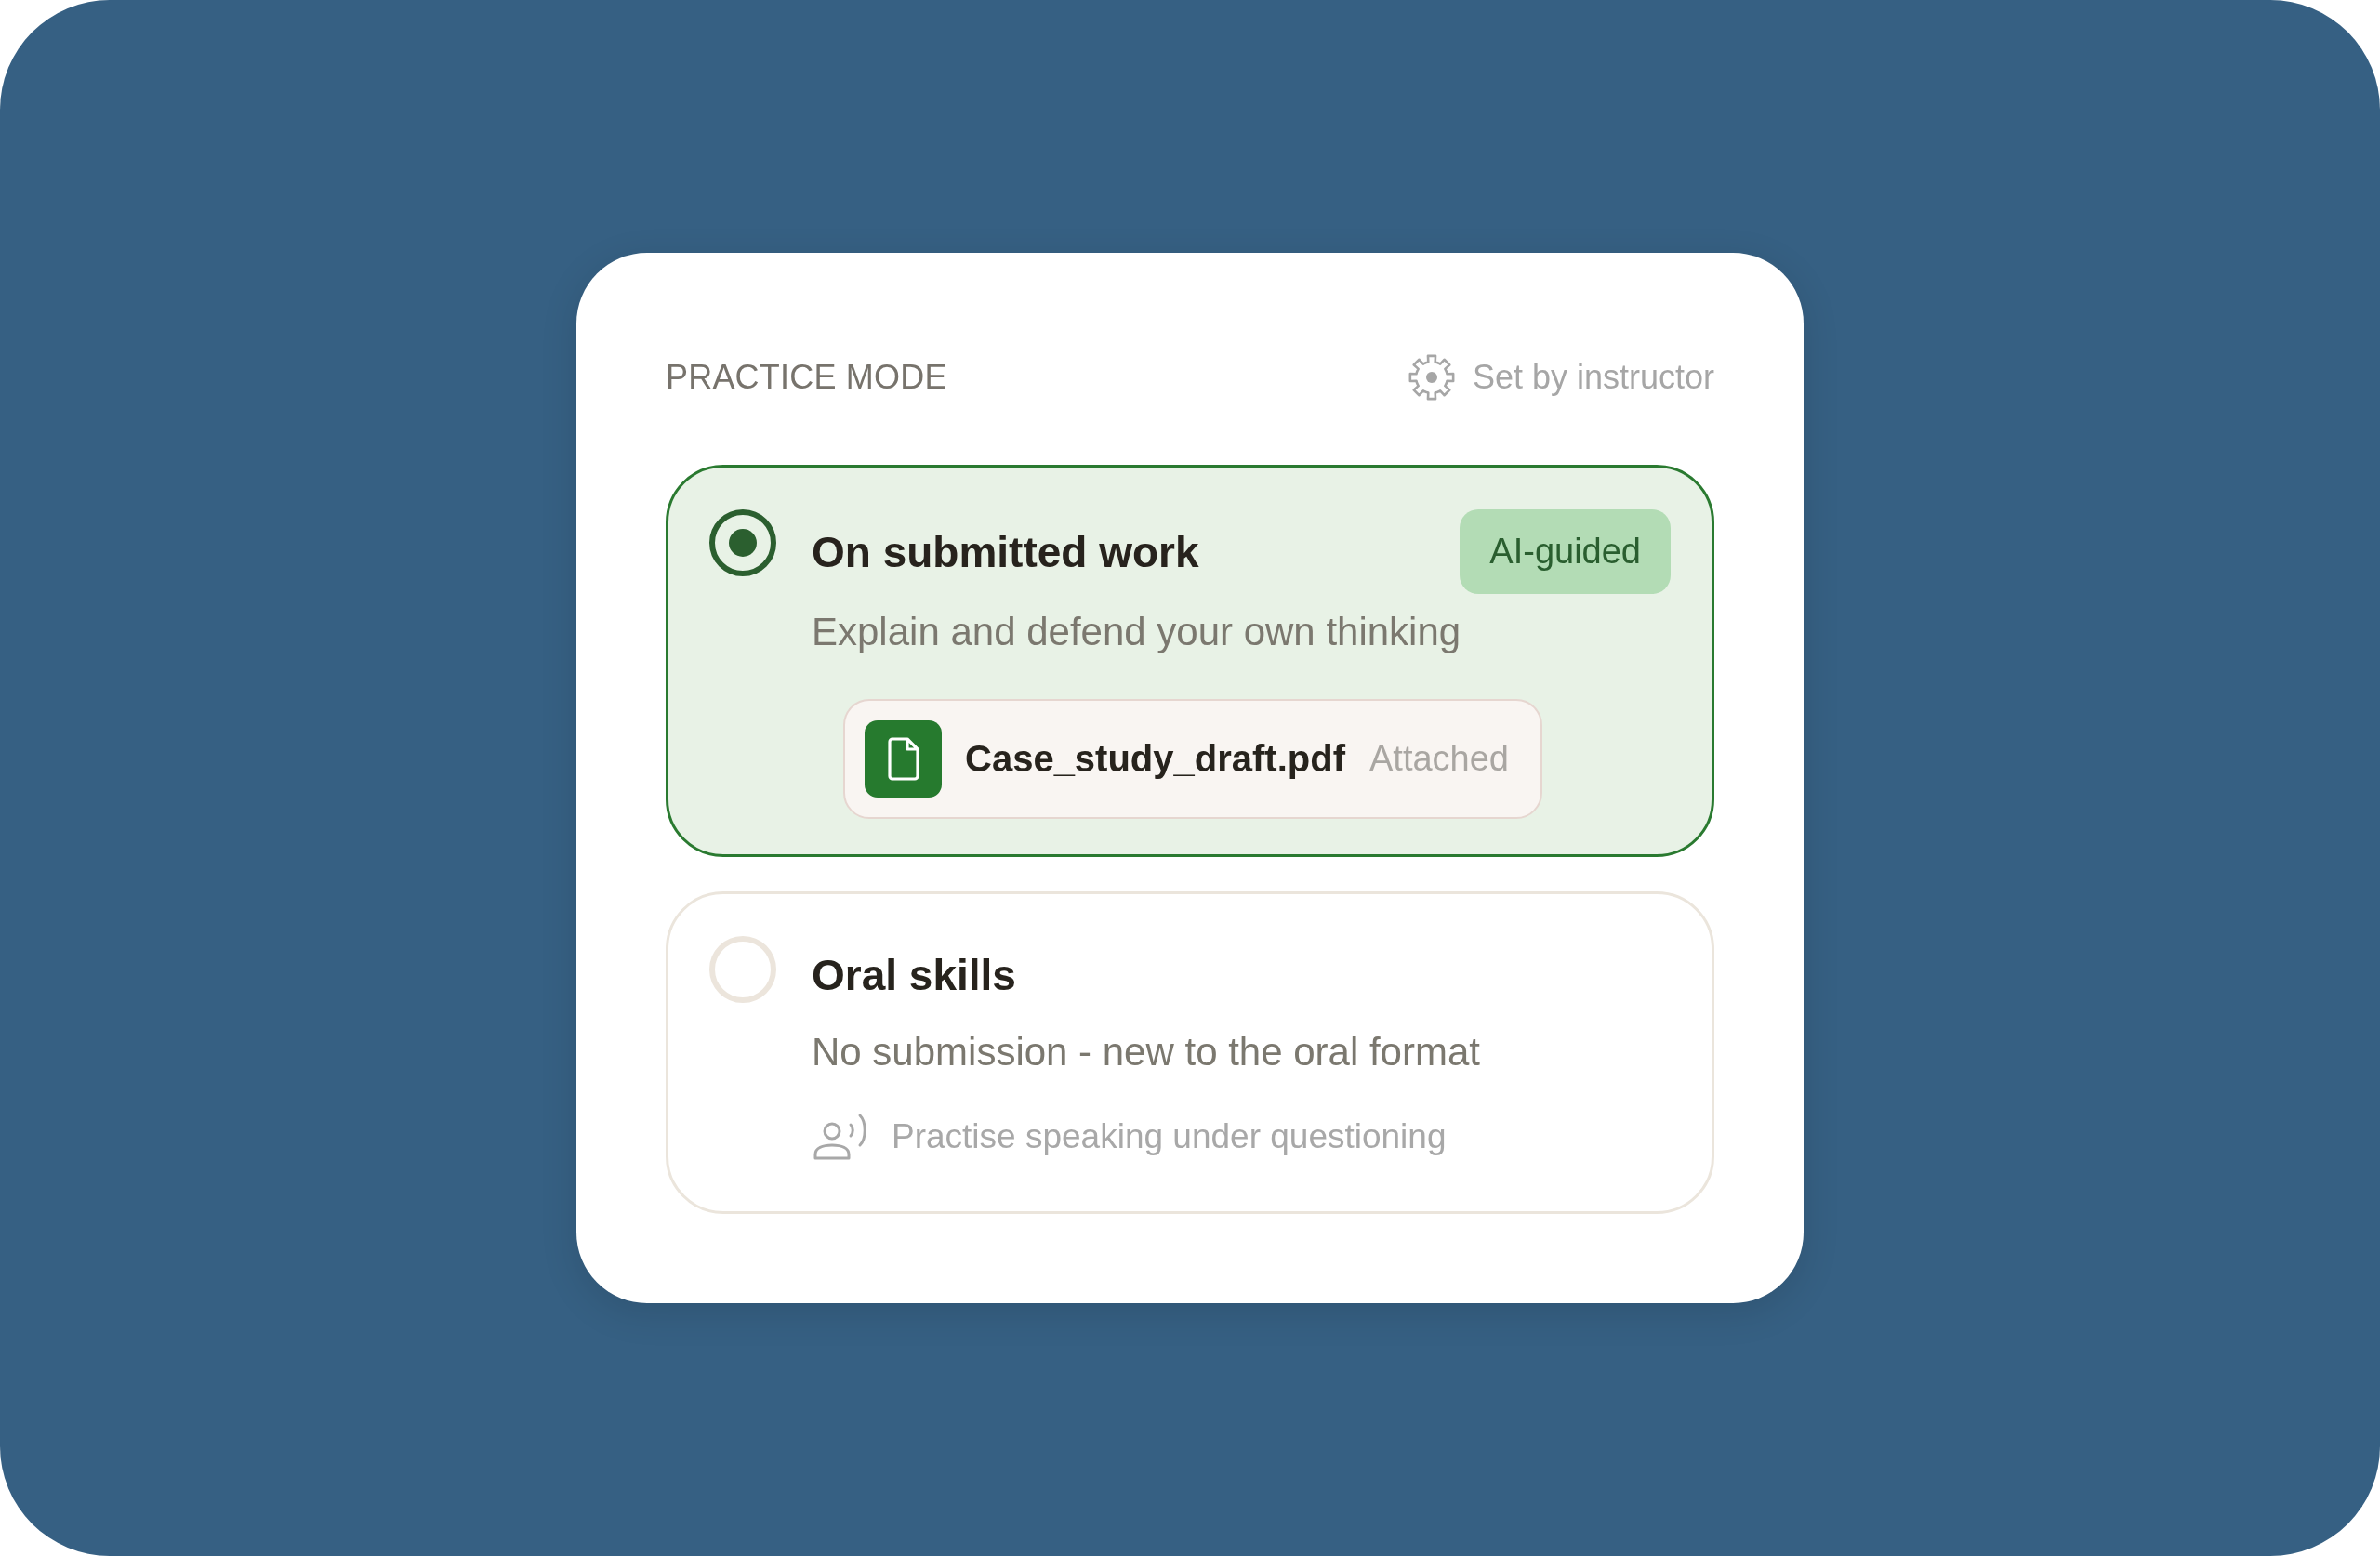  What do you see at coordinates (1005, 551) in the screenshot?
I see `option-title: On submitted work` at bounding box center [1005, 551].